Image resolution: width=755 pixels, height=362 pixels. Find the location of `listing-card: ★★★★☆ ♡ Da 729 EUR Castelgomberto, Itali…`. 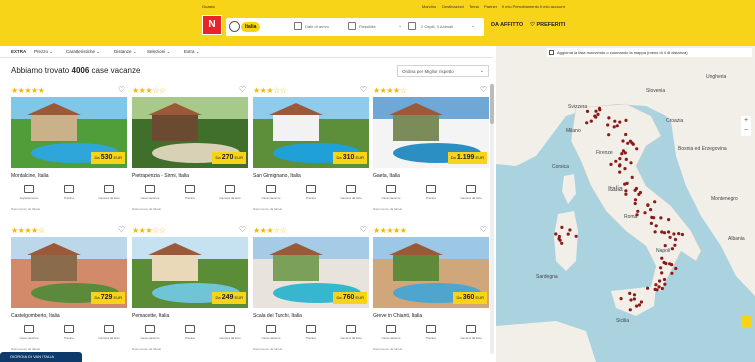

listing-card: ★★★★☆ ♡ Da 729 EUR Castelgomberto, Itali… is located at coordinates (69, 289).